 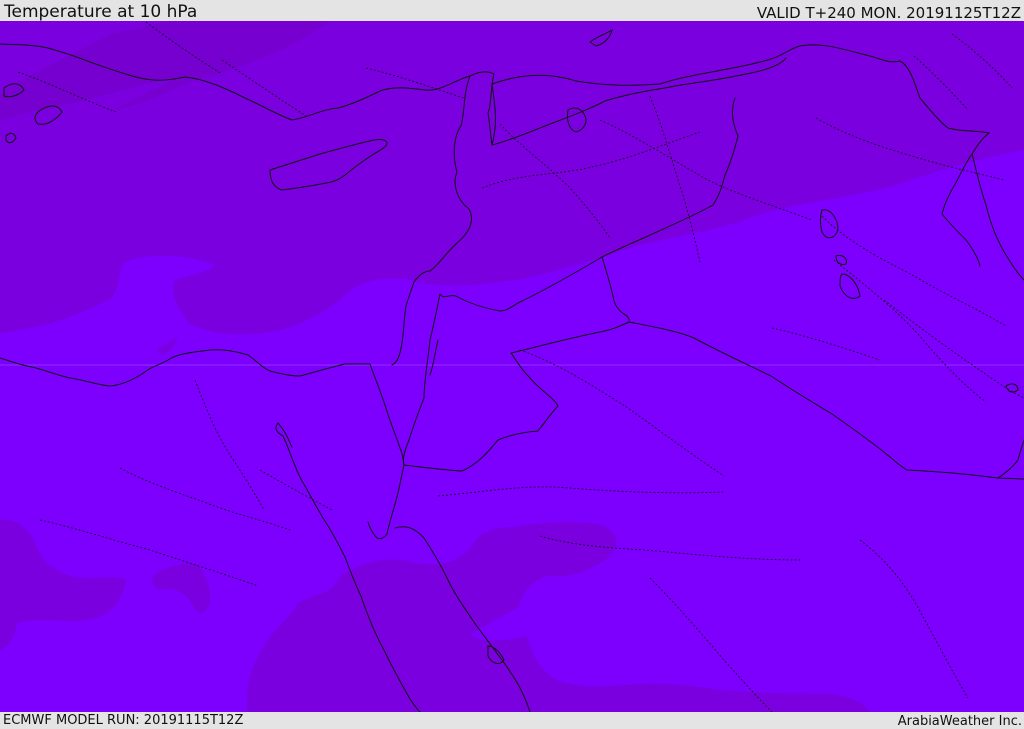 What do you see at coordinates (123, 720) in the screenshot?
I see `model-run-label: ECMWF MODEL RUN: 20191115T12Z` at bounding box center [123, 720].